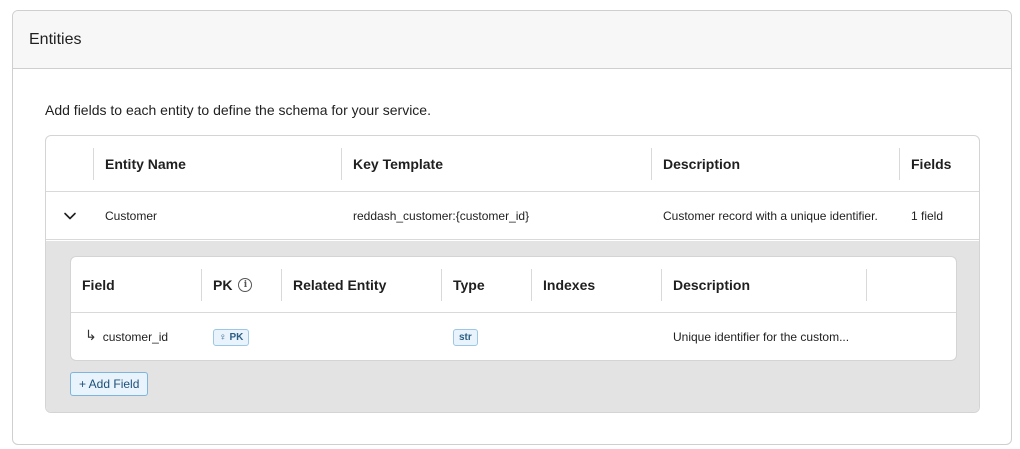 The image size is (1020, 449). Describe the element at coordinates (223, 284) in the screenshot. I see `pk-header-label: PK` at that location.